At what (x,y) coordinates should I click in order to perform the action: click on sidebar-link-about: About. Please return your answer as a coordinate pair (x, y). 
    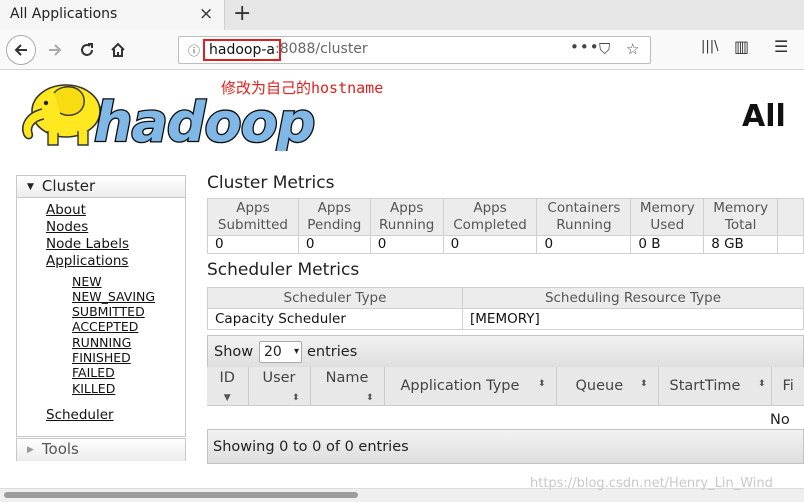
    Looking at the image, I should click on (66, 210).